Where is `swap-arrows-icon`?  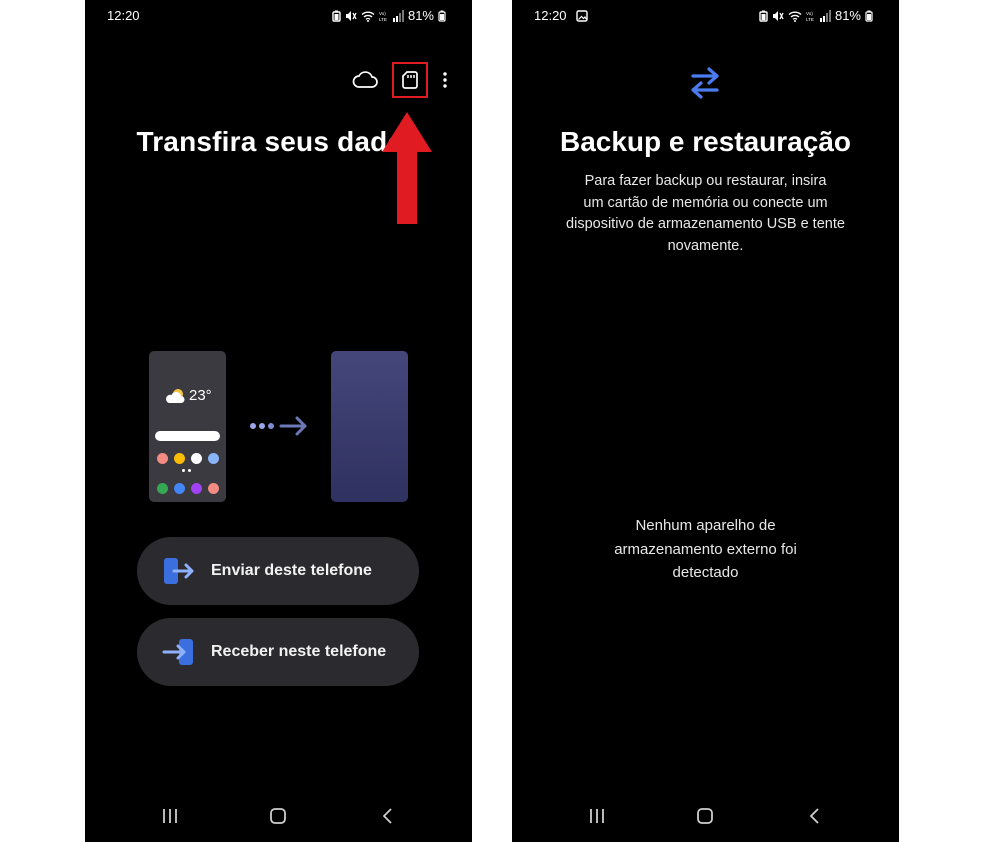 swap-arrows-icon is located at coordinates (705, 83).